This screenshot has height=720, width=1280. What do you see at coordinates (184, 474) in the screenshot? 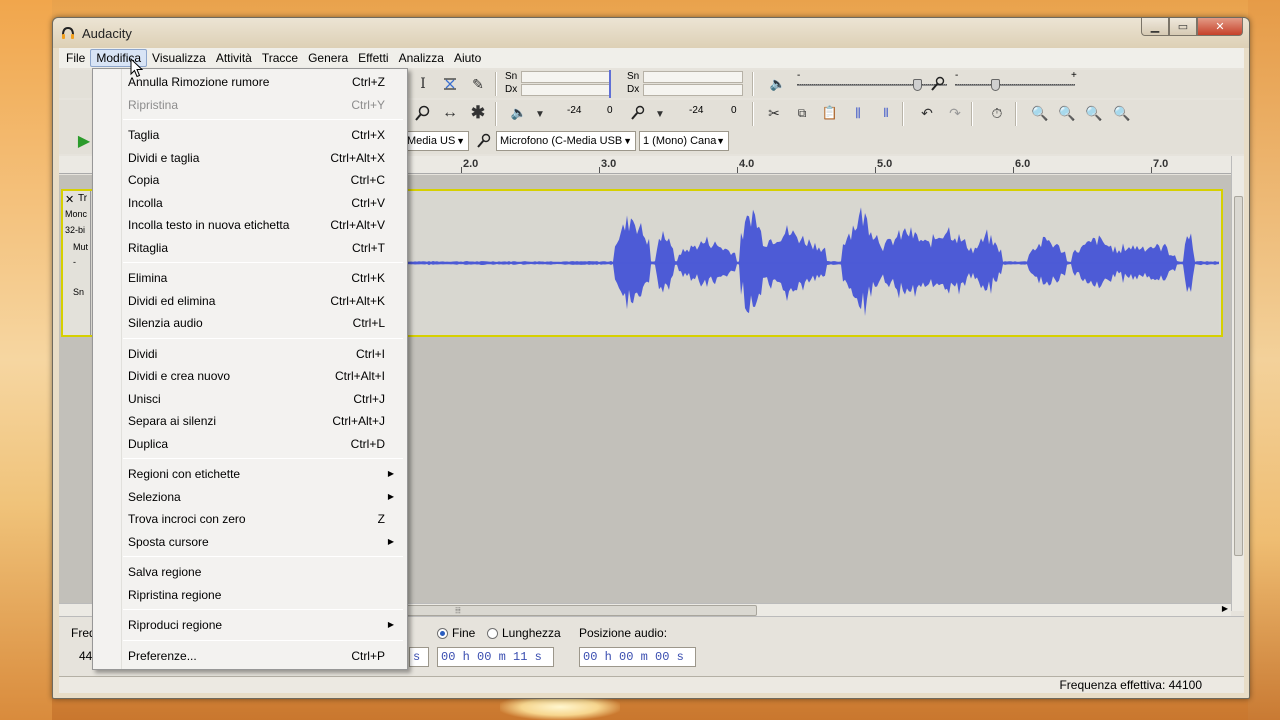
I see `menu-item-label: Regioni con etichette` at bounding box center [184, 474].